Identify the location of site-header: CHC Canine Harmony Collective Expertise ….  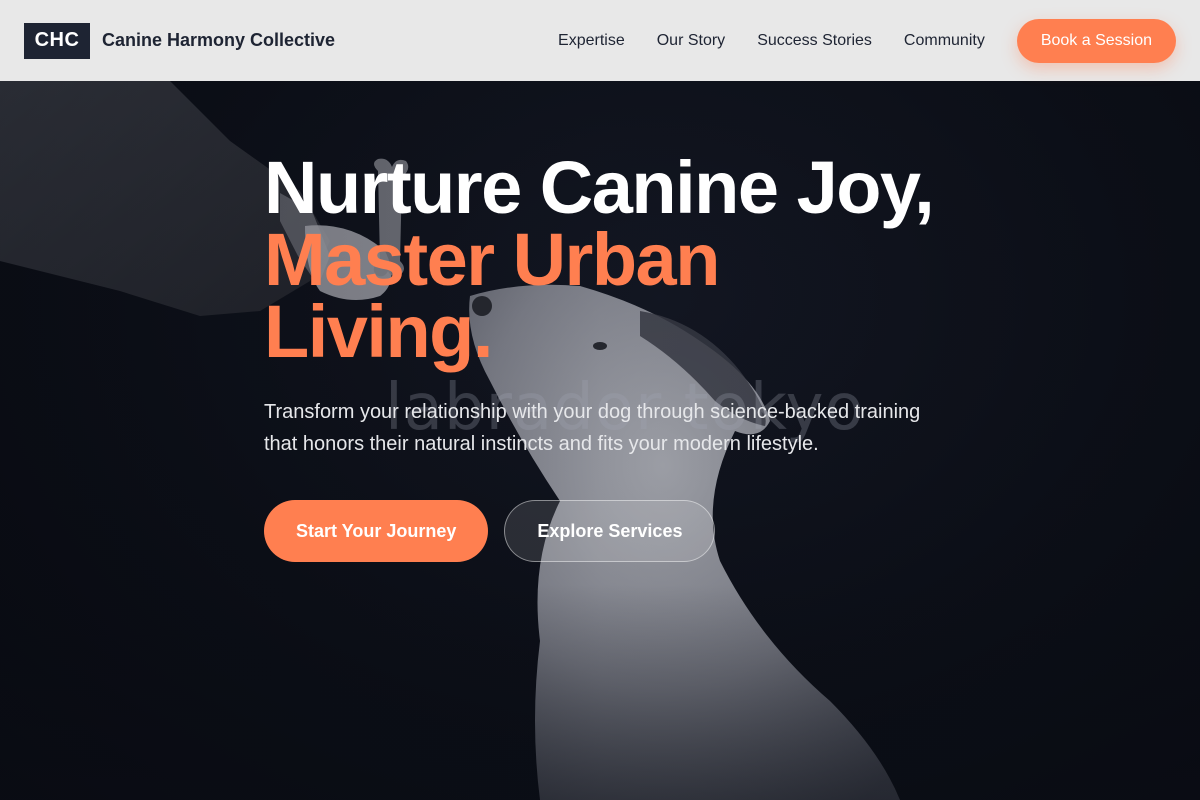
(600, 40).